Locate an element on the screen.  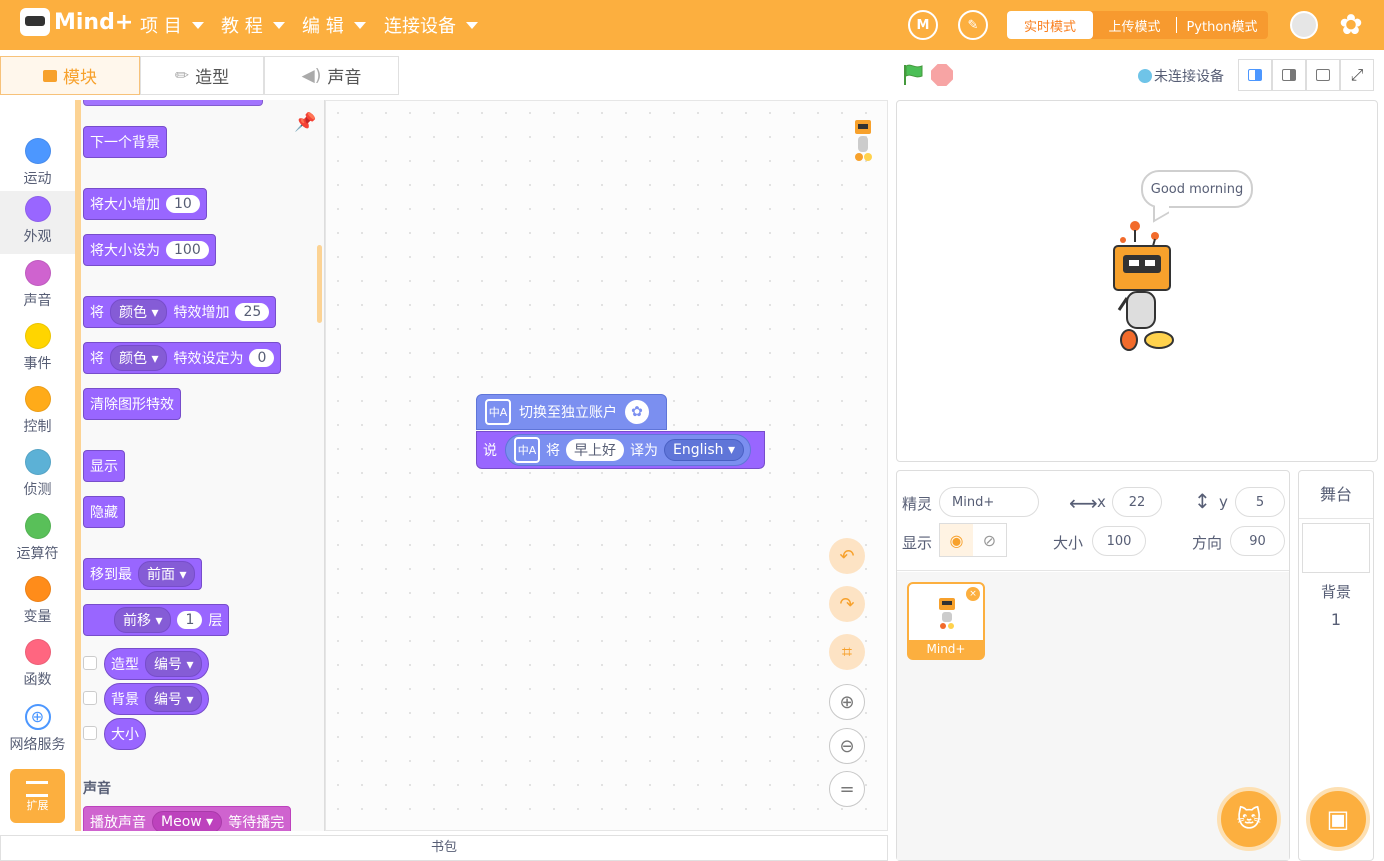
palette-scrollbar is located at coordinates (319, 284).